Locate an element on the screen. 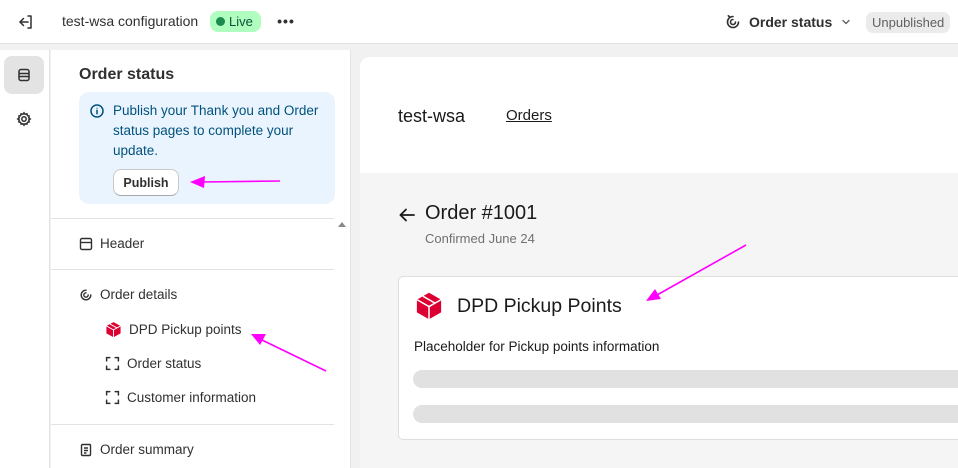 Image resolution: width=958 pixels, height=468 pixels. settings-gear-icon is located at coordinates (24, 119).